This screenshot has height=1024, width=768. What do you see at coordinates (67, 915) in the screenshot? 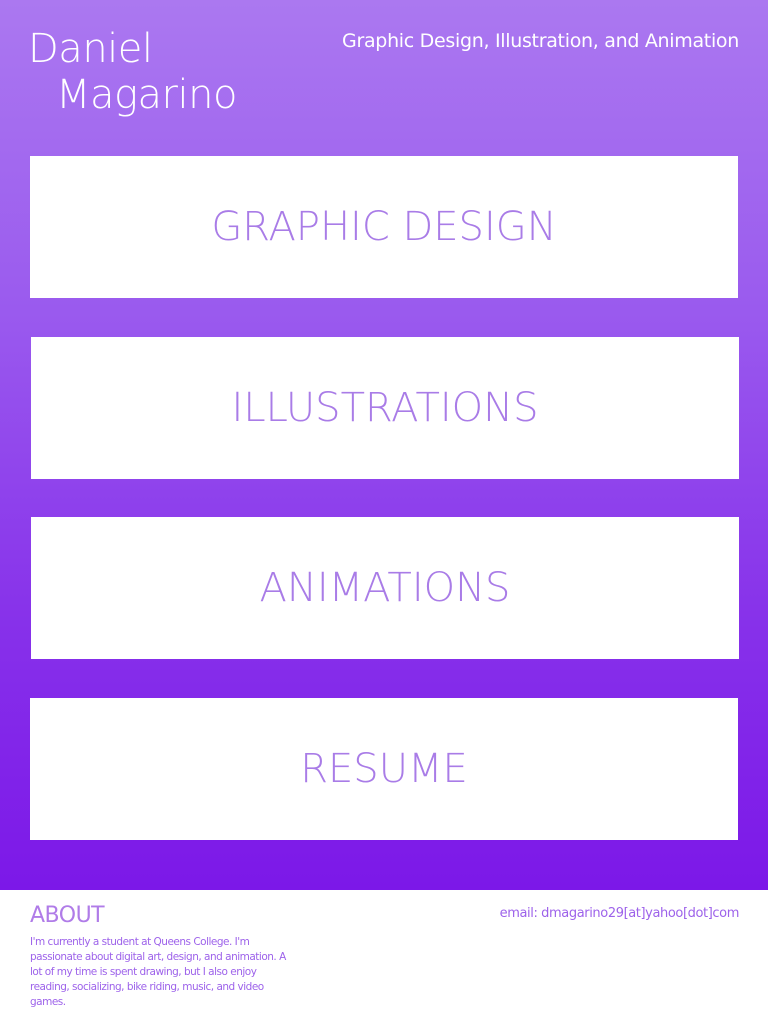
I see `about-heading: ABOUT` at bounding box center [67, 915].